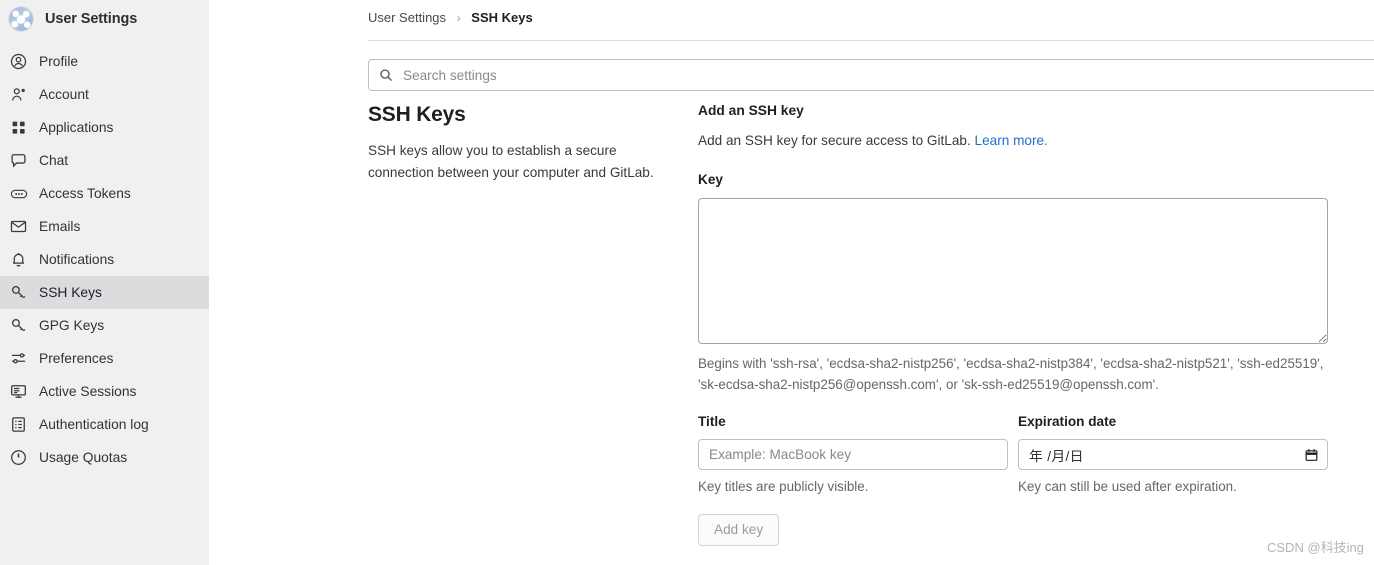 This screenshot has width=1374, height=565. I want to click on breadcrumb-current: SSH Keys, so click(502, 17).